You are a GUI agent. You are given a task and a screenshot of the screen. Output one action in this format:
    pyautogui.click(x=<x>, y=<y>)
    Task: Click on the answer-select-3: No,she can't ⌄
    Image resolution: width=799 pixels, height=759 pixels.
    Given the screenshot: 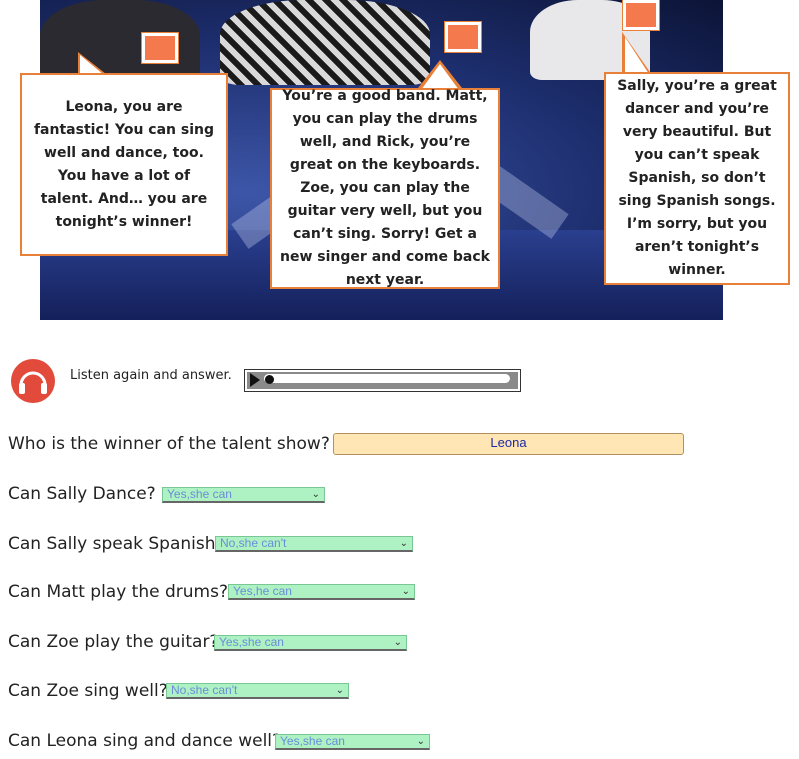 What is the action you would take?
    pyautogui.click(x=314, y=544)
    